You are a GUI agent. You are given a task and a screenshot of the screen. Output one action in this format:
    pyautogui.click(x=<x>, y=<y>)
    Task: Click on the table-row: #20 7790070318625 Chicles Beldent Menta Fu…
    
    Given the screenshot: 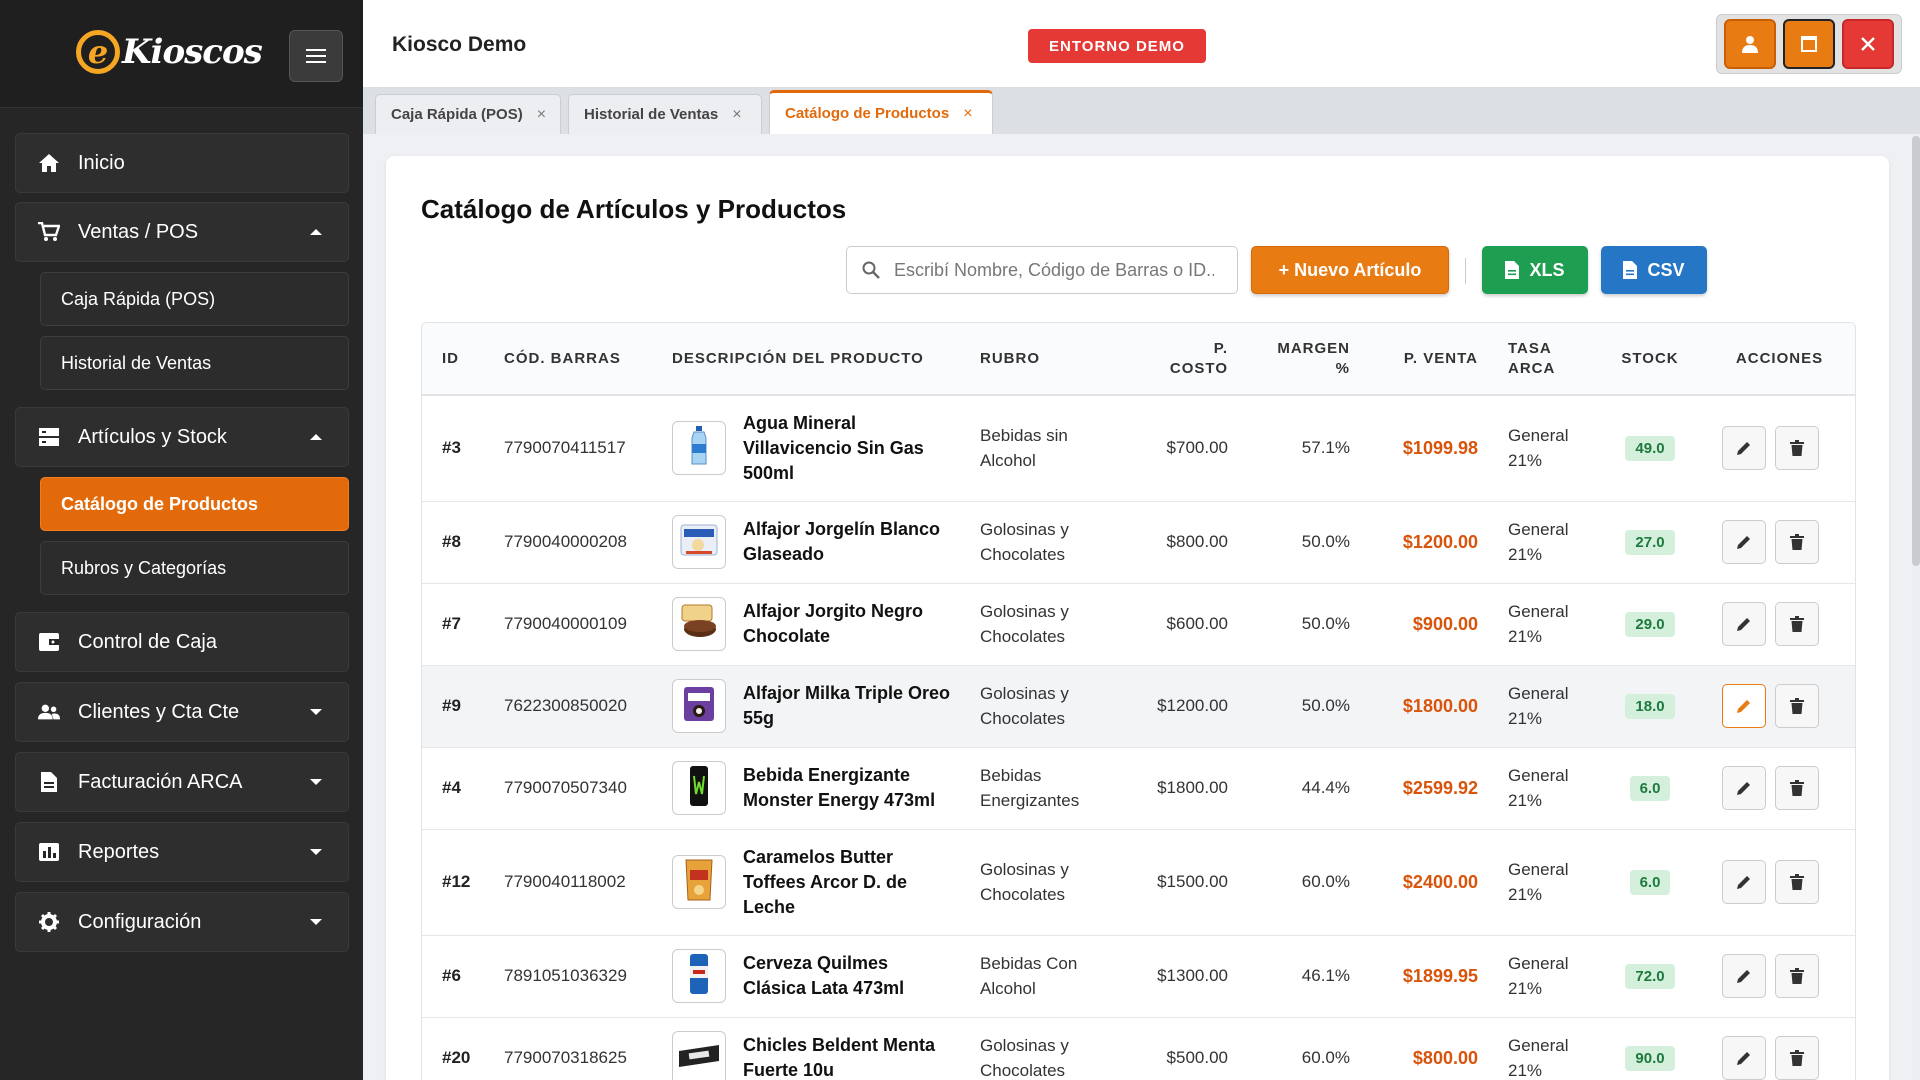 What is the action you would take?
    pyautogui.click(x=1138, y=1048)
    